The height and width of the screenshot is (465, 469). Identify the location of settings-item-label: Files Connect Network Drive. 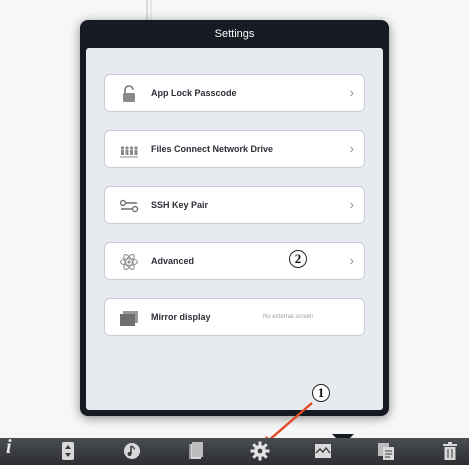
(212, 149).